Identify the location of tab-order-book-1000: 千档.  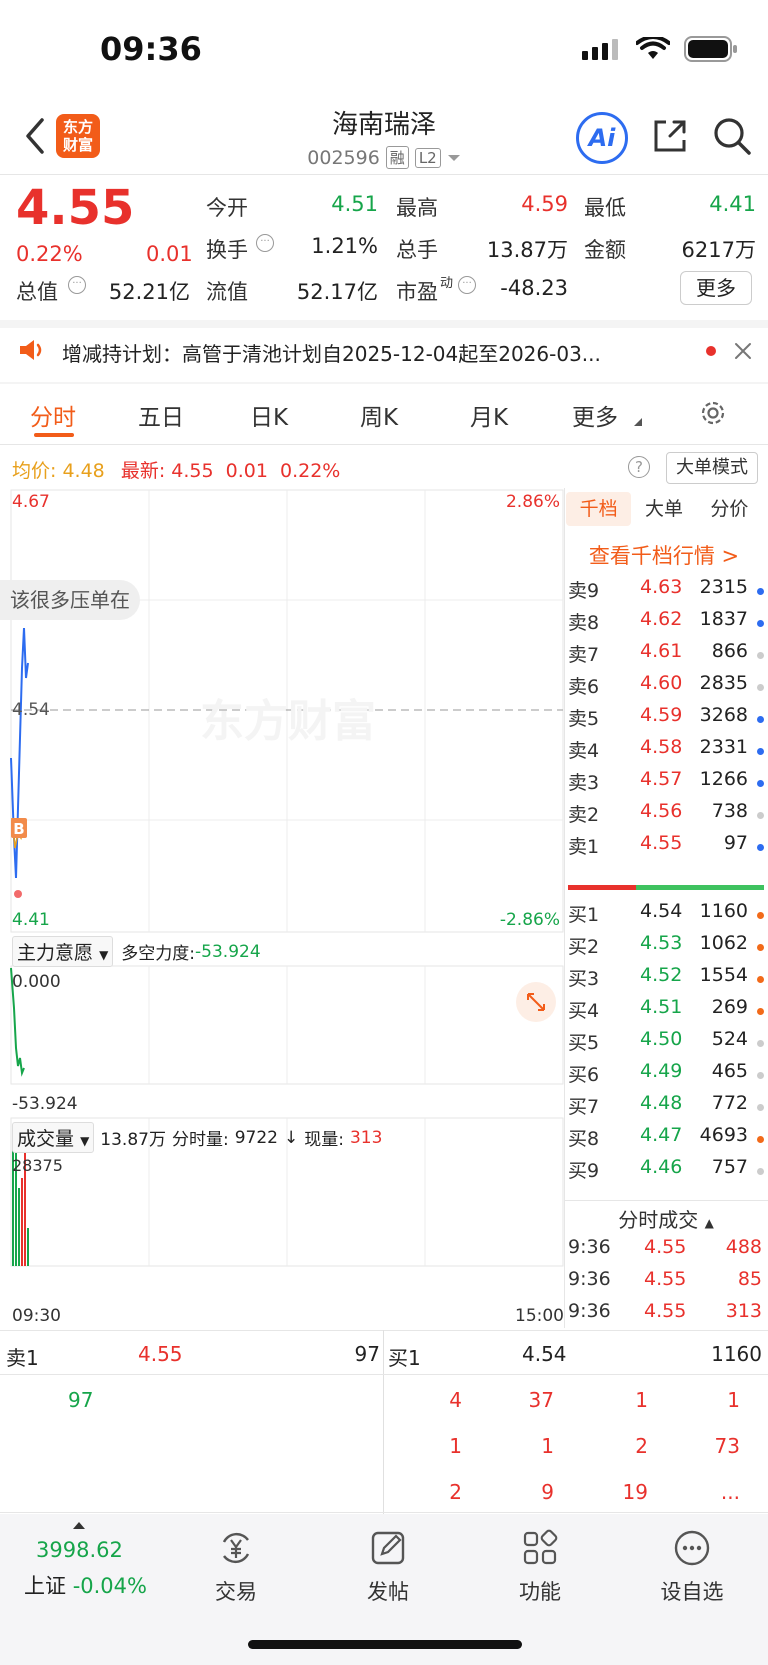
(599, 509).